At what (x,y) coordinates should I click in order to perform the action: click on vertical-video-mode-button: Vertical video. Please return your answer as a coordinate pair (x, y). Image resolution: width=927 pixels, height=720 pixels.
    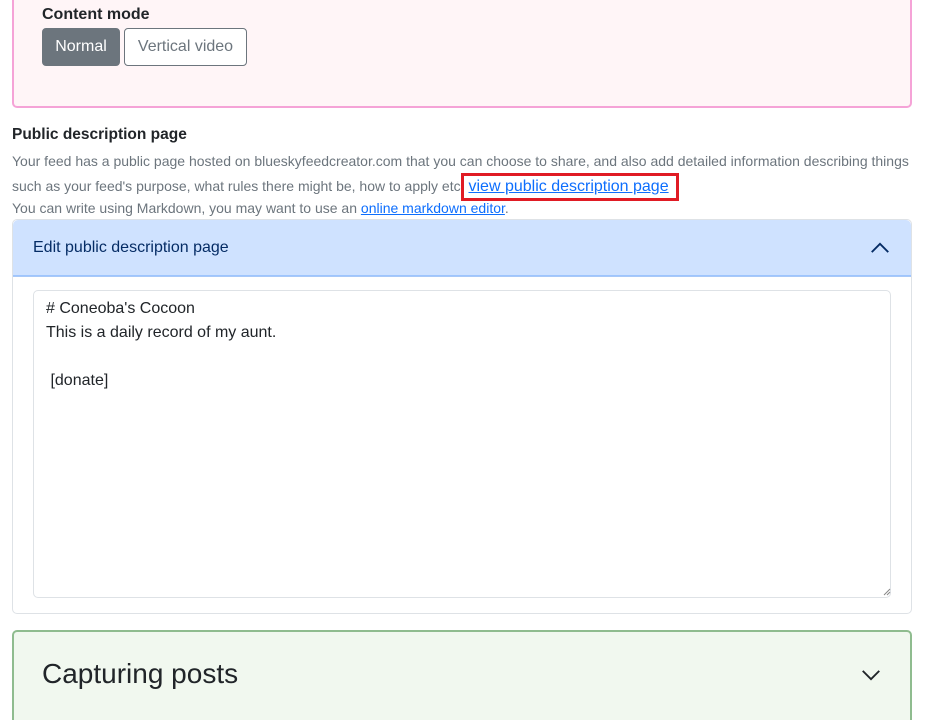
    Looking at the image, I should click on (185, 47).